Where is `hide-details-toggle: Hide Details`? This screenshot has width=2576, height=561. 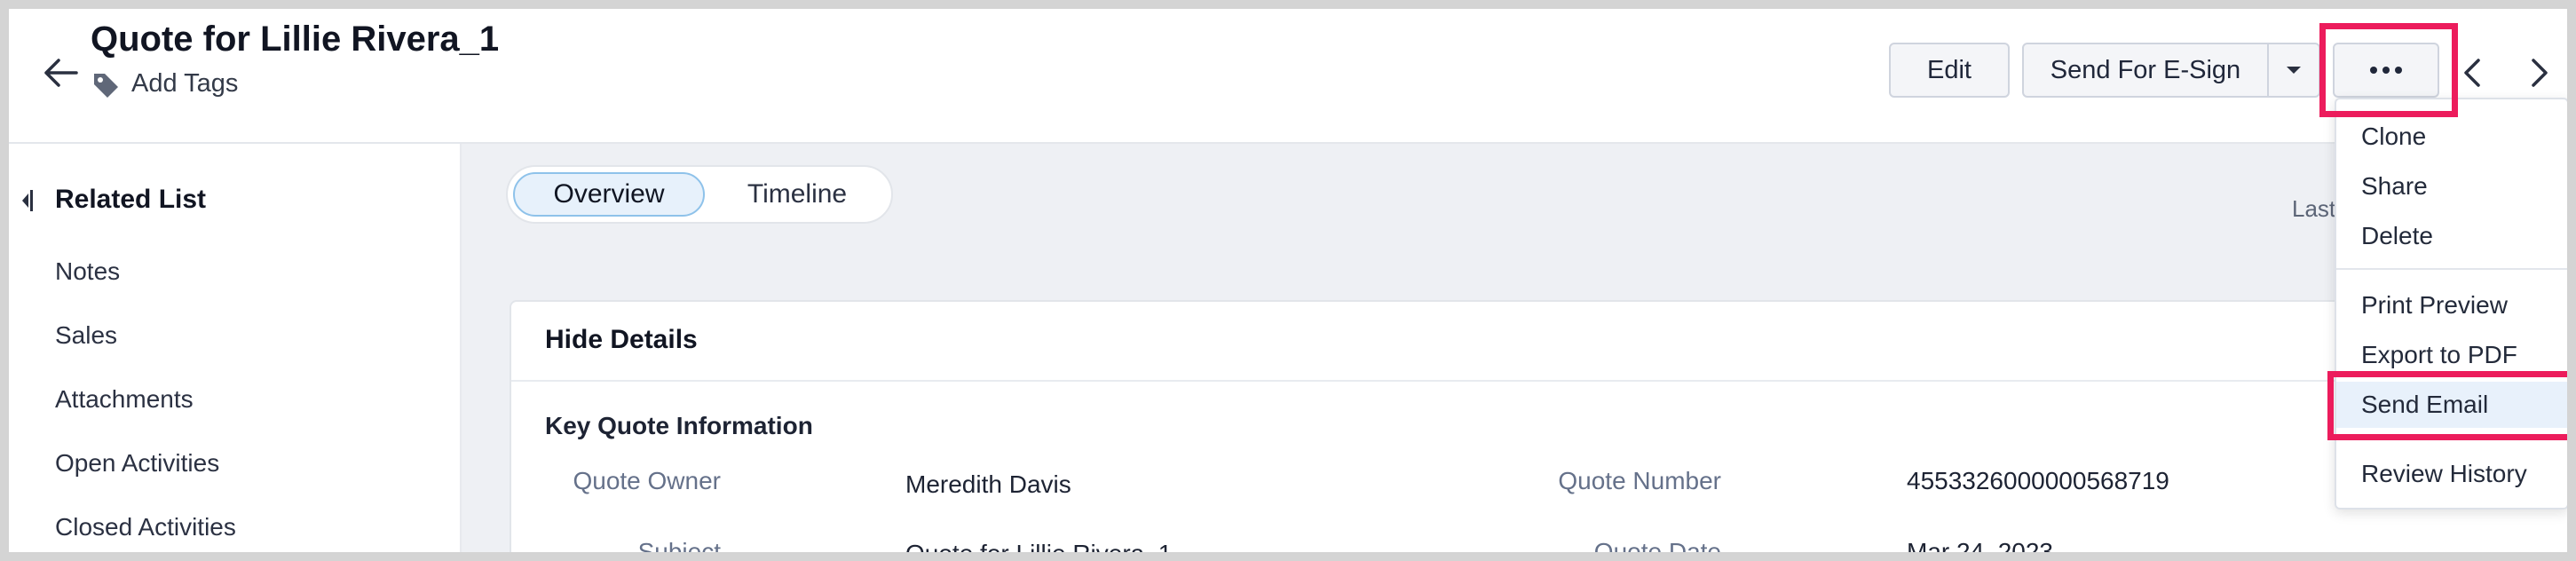
hide-details-toggle: Hide Details is located at coordinates (621, 340).